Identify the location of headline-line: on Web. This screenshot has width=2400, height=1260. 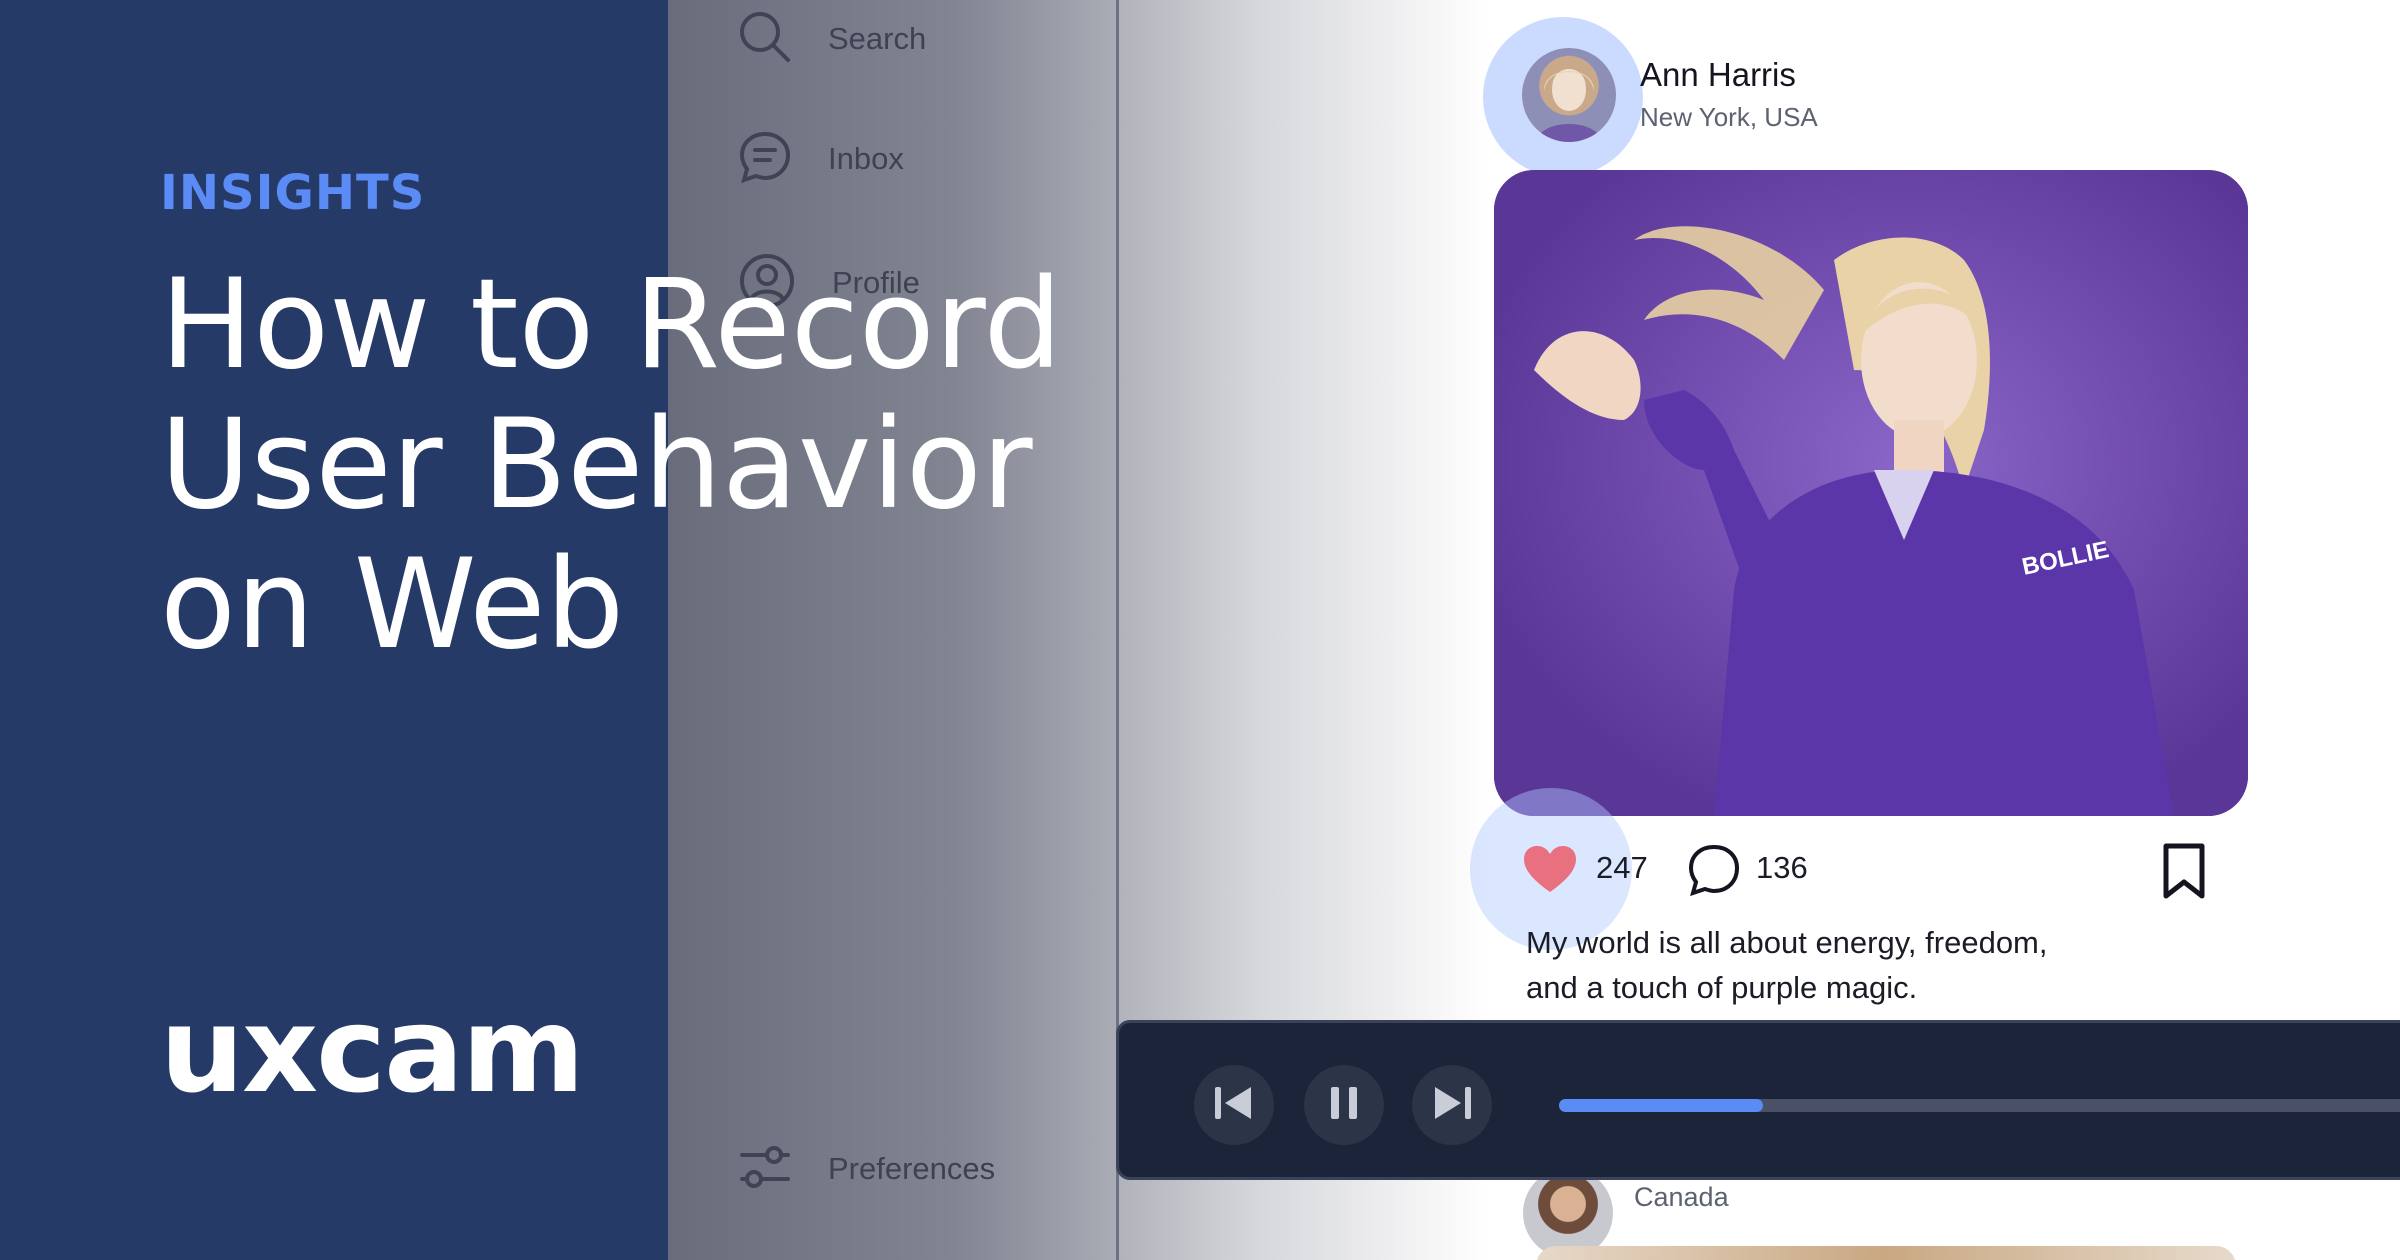
(392, 605).